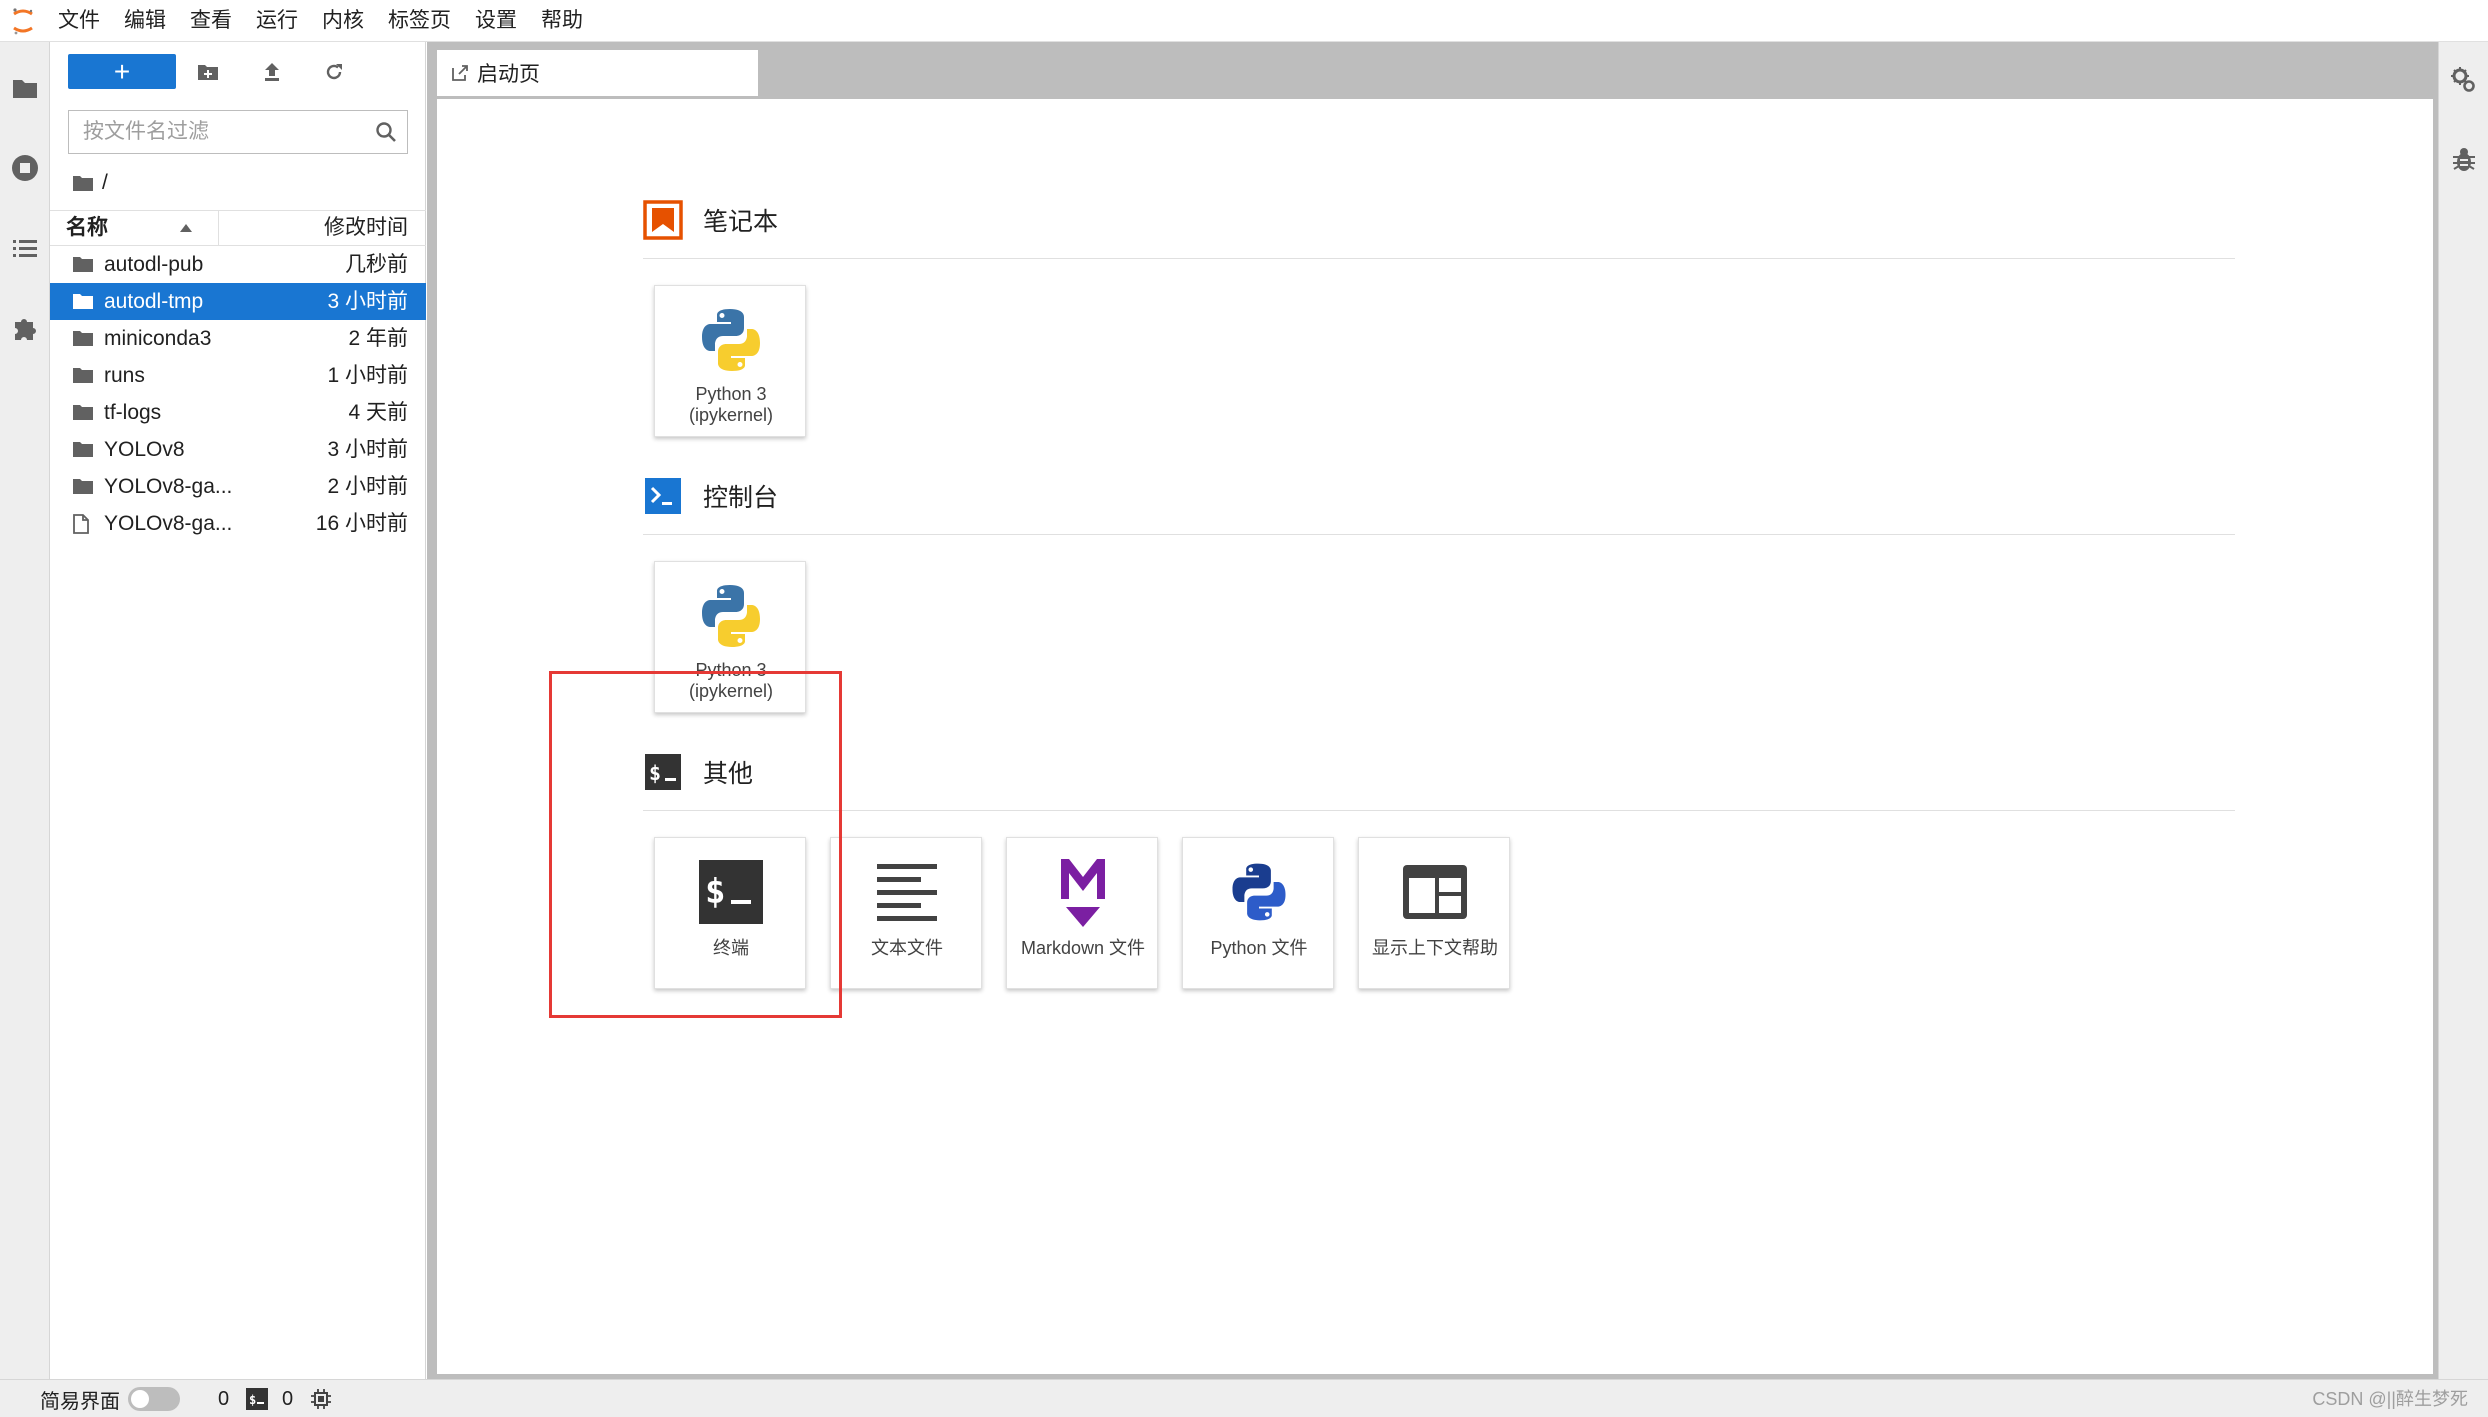 This screenshot has height=1417, width=2488. Describe the element at coordinates (321, 1398) in the screenshot. I see `memory-cpu-icon` at that location.